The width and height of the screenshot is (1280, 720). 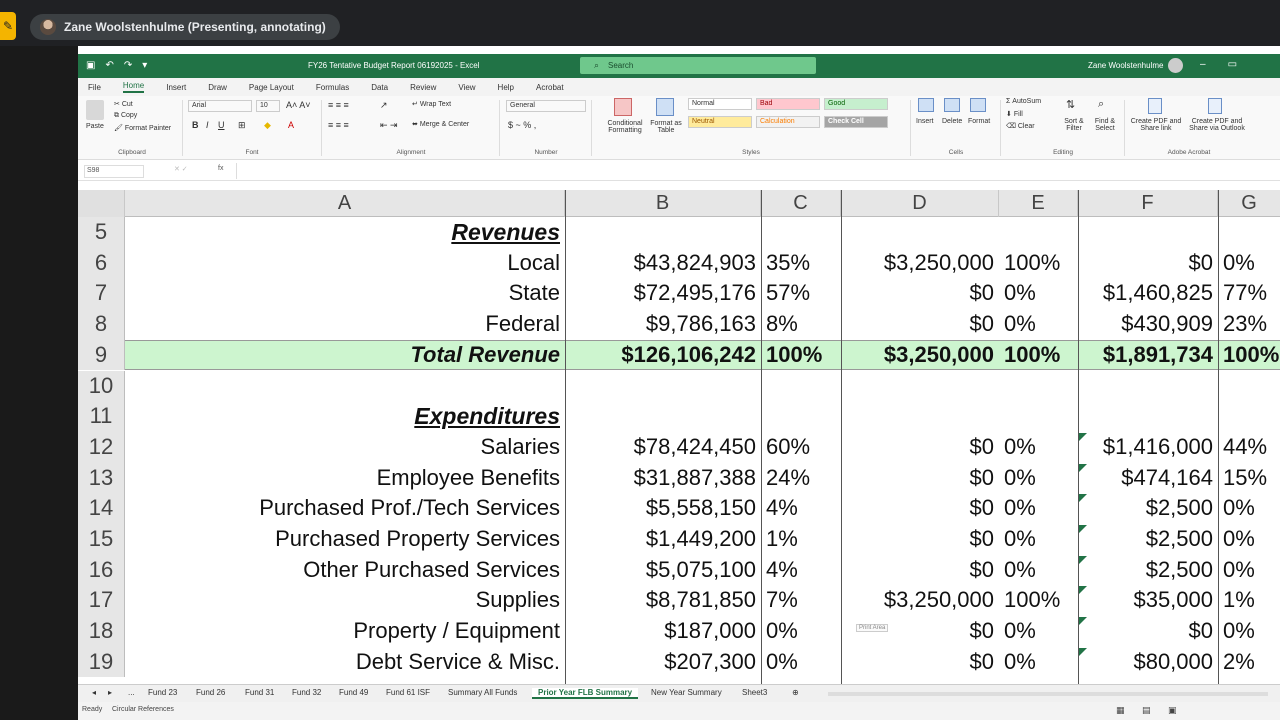 I want to click on merge-center-button: ⬌ Merge & Center, so click(x=440, y=124).